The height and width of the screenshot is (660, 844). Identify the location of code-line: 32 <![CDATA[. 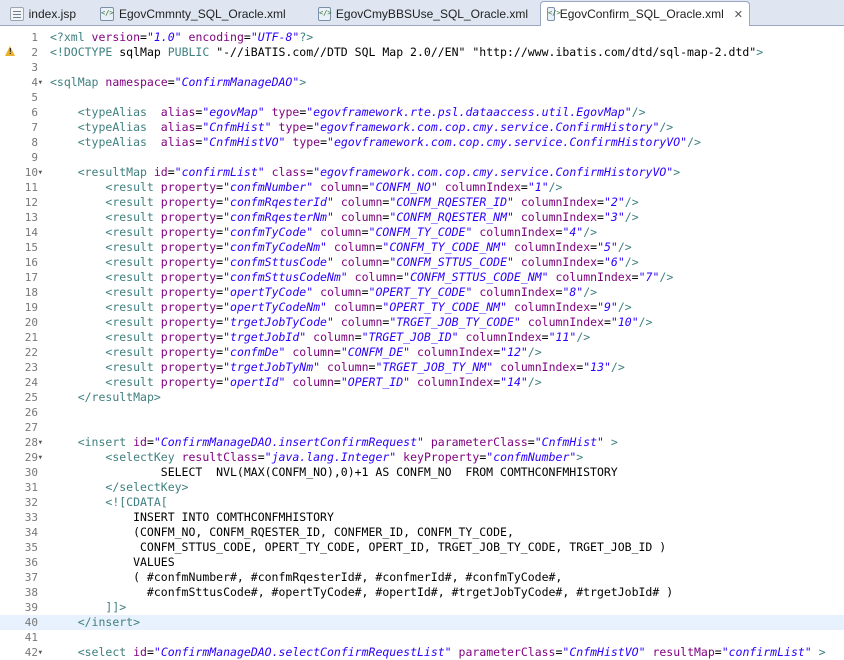
(422, 502).